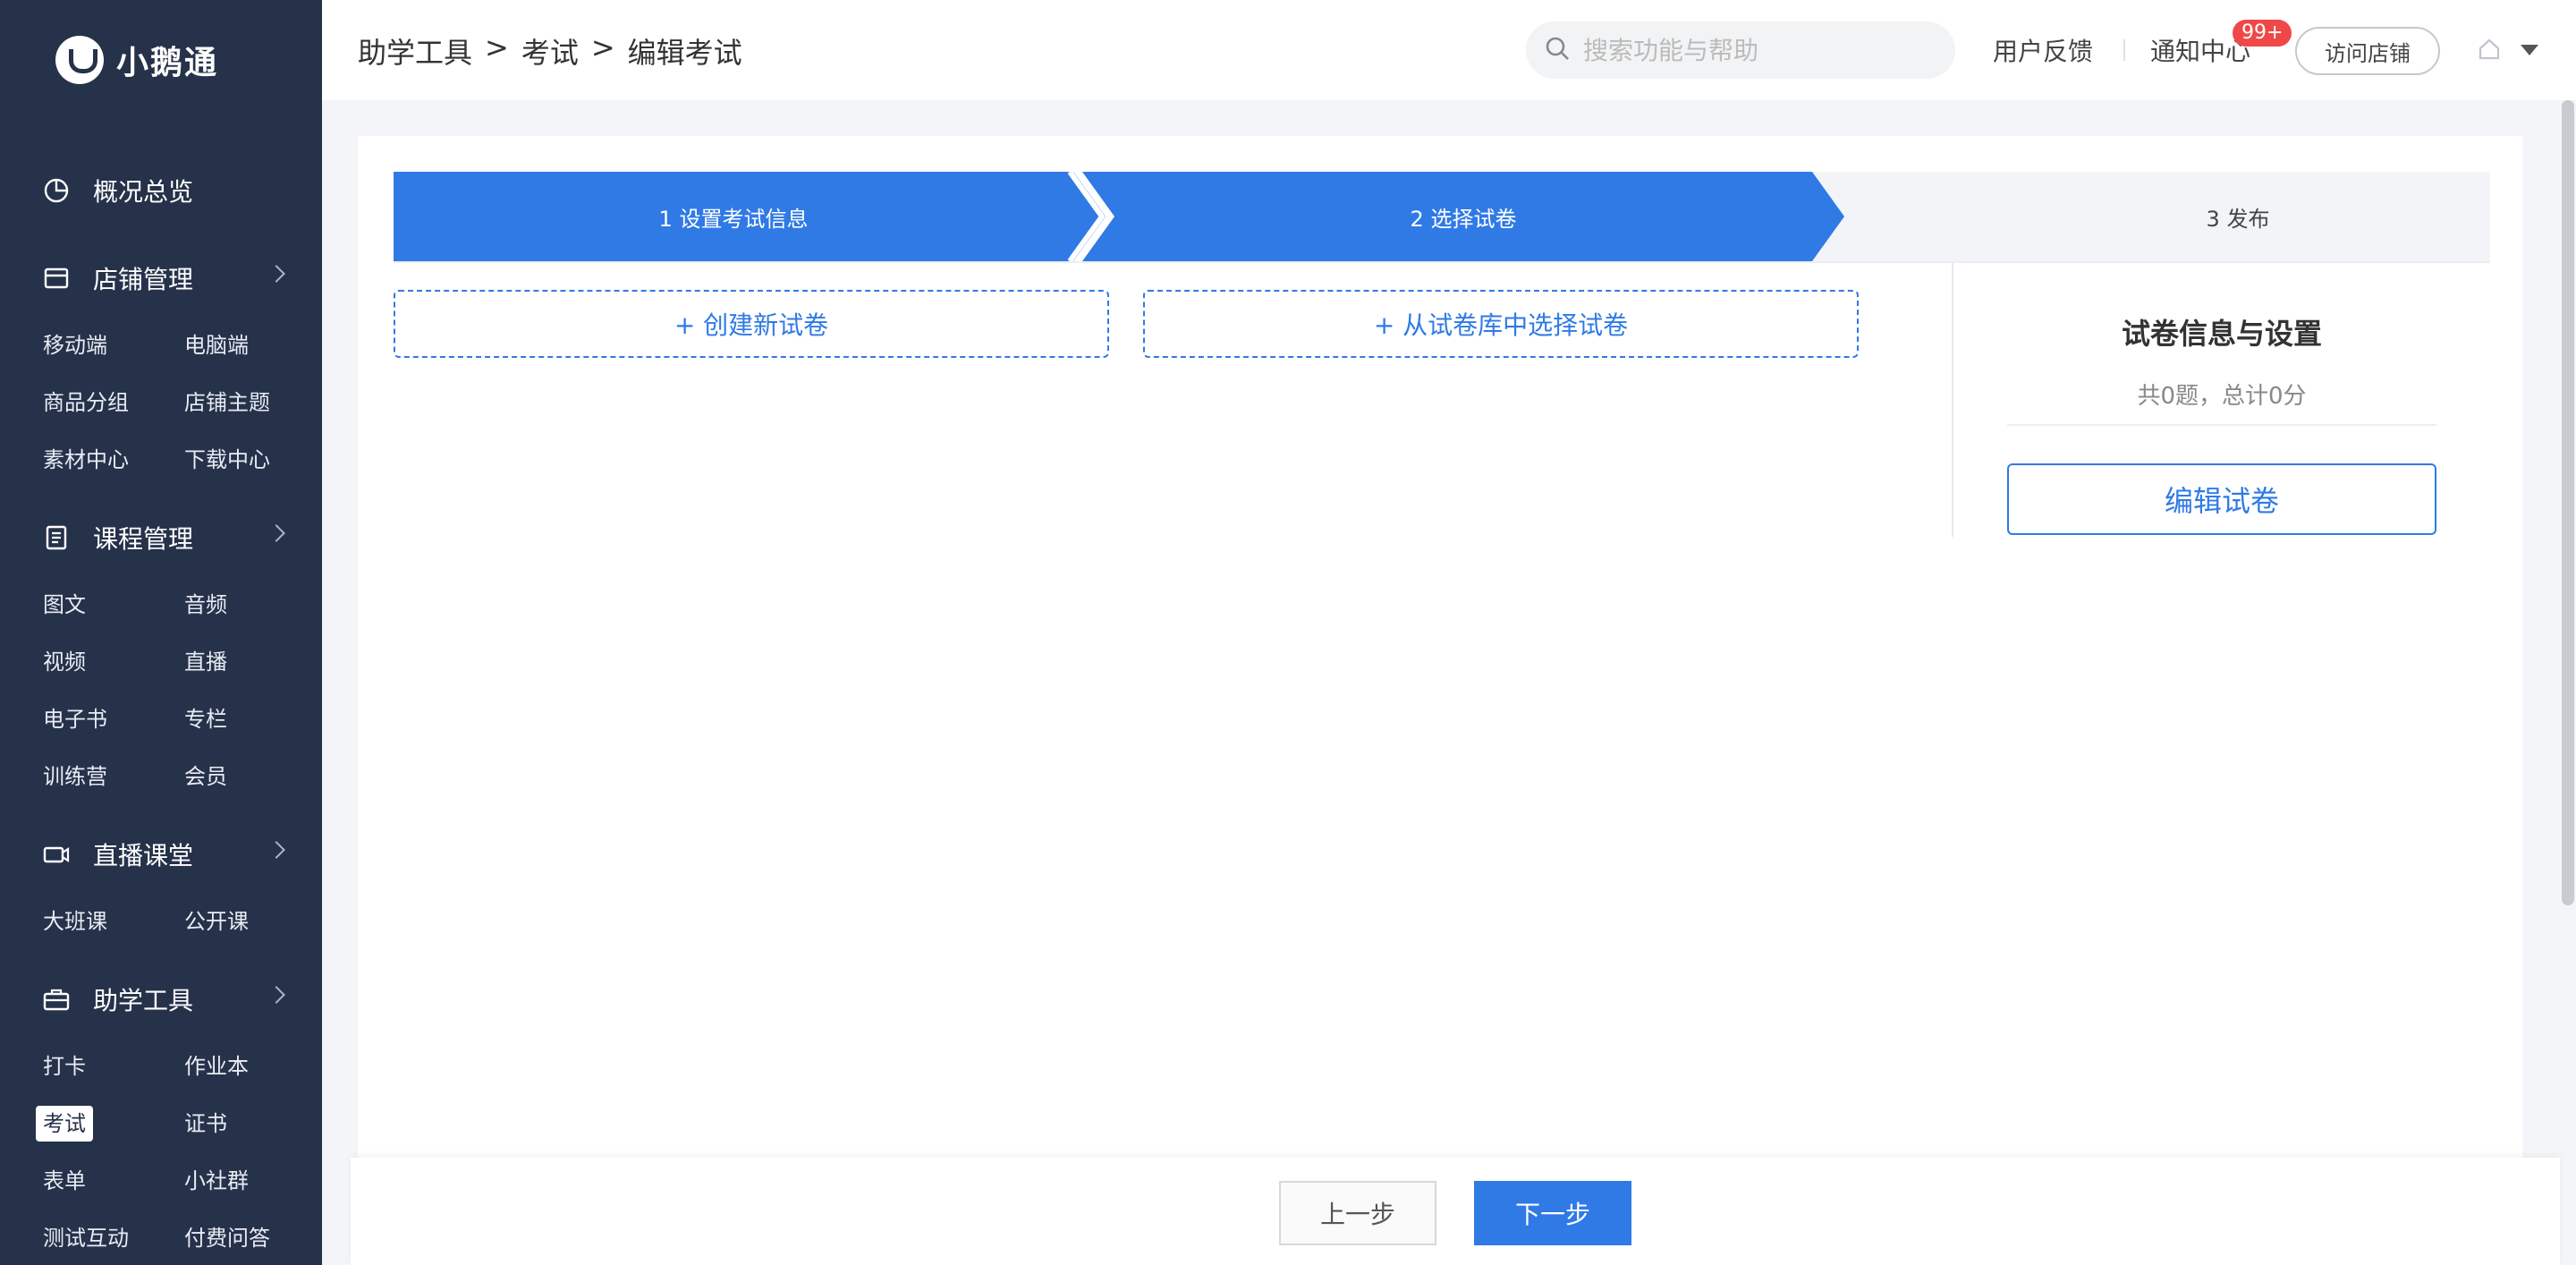 The width and height of the screenshot is (2576, 1265). Describe the element at coordinates (56, 854) in the screenshot. I see `video-camera-icon` at that location.